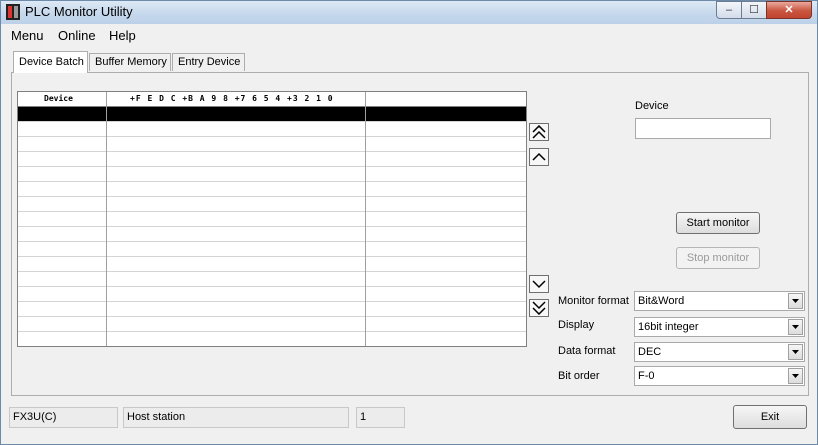 The height and width of the screenshot is (445, 818). What do you see at coordinates (668, 327) in the screenshot?
I see `display-value: 16bit integer` at bounding box center [668, 327].